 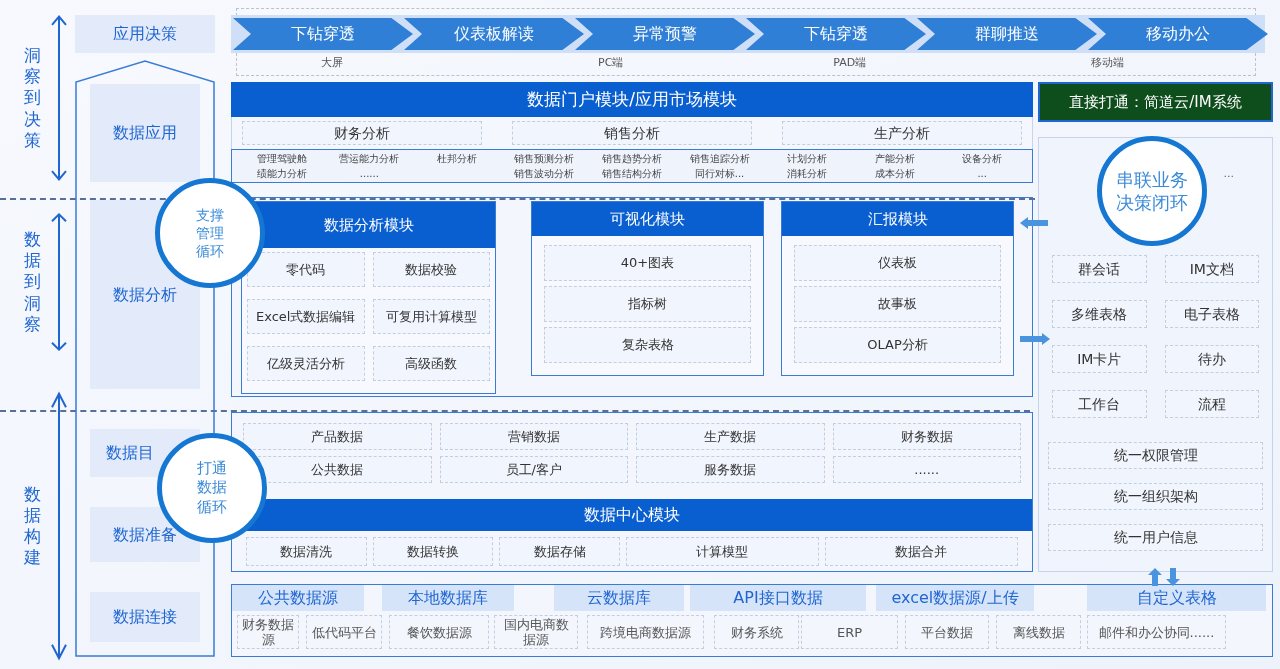 I want to click on item-tile: 数据清洗, so click(x=306, y=551).